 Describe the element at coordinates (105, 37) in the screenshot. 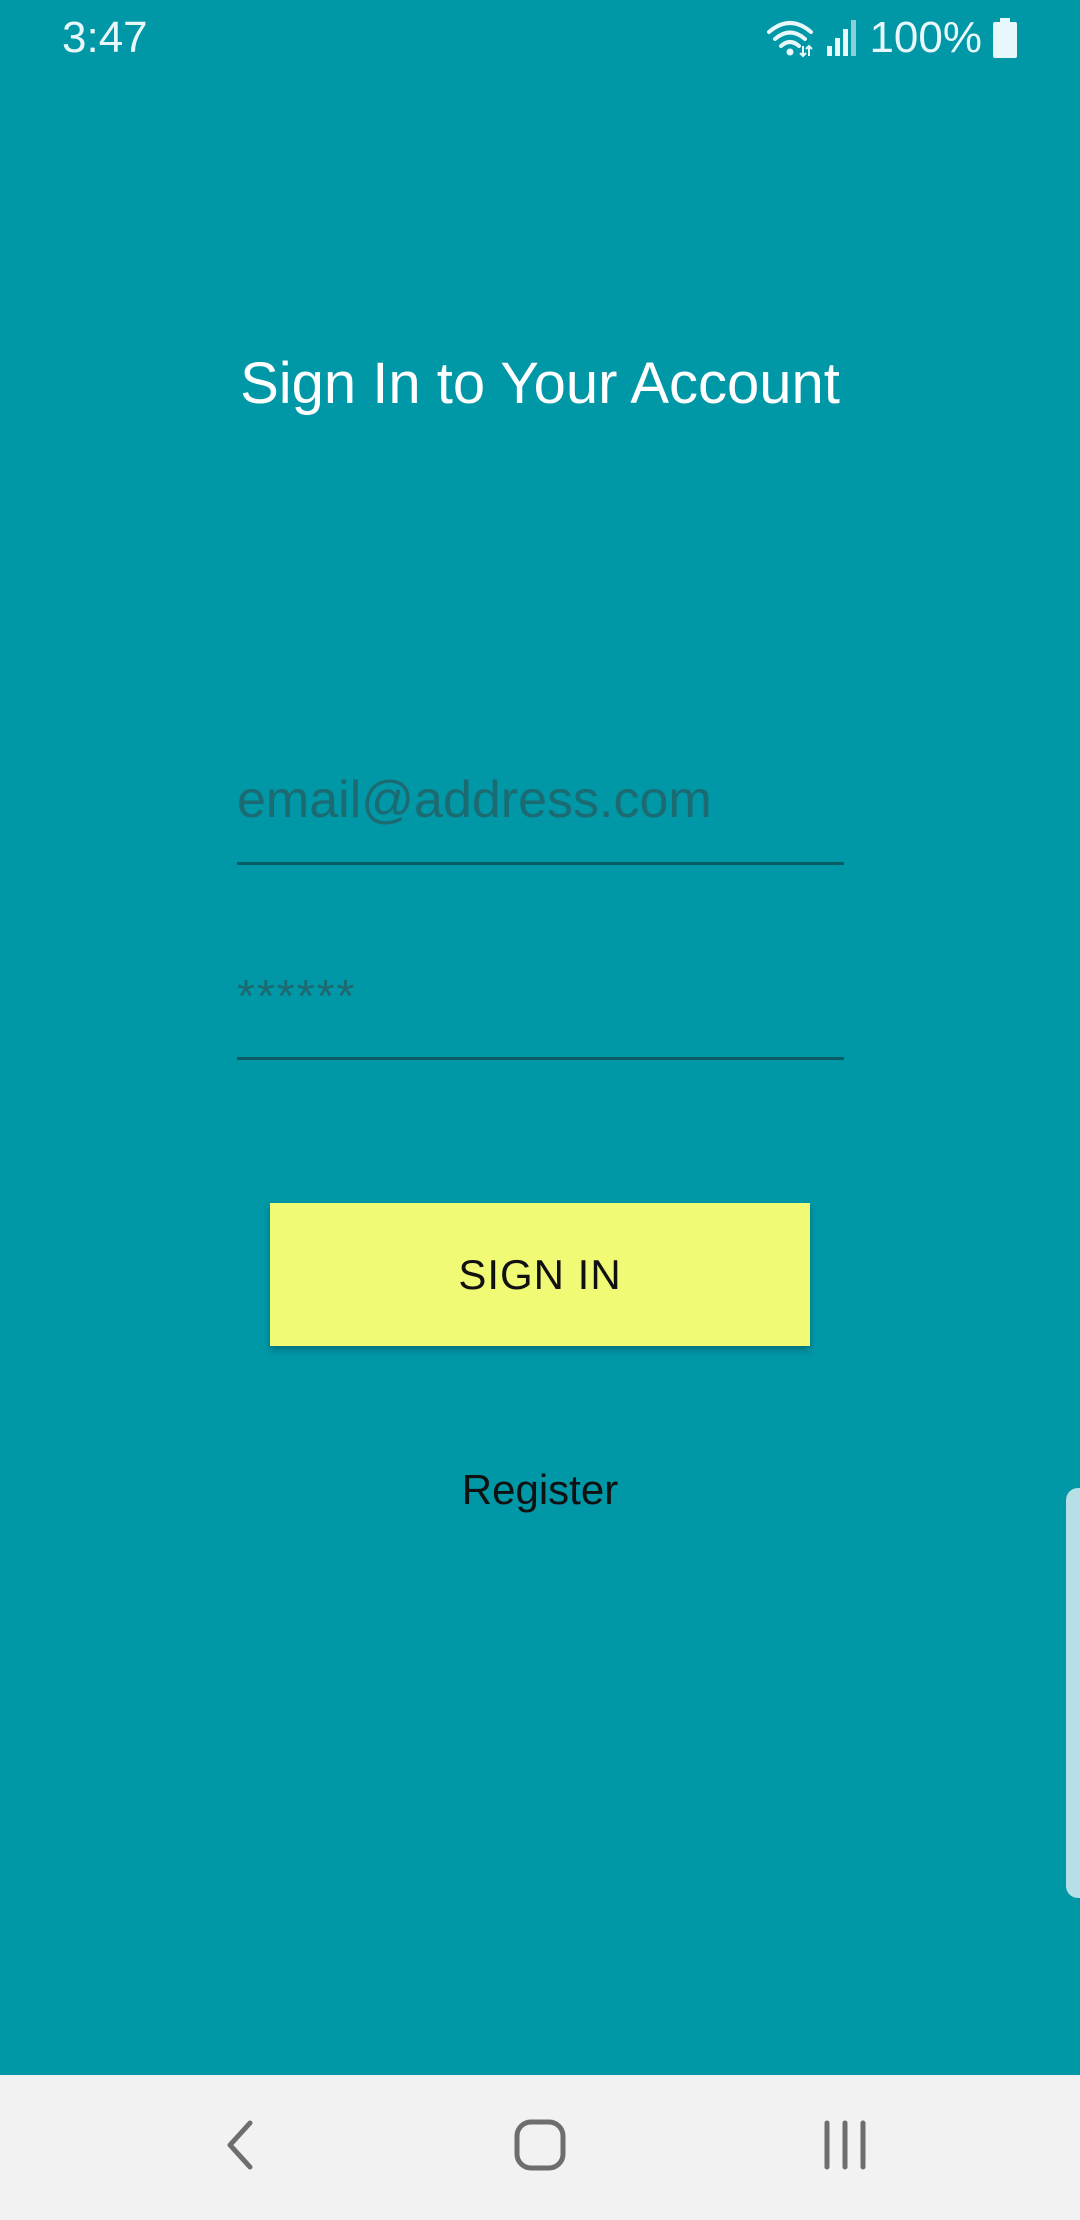

I see `status-time: 3:47` at that location.